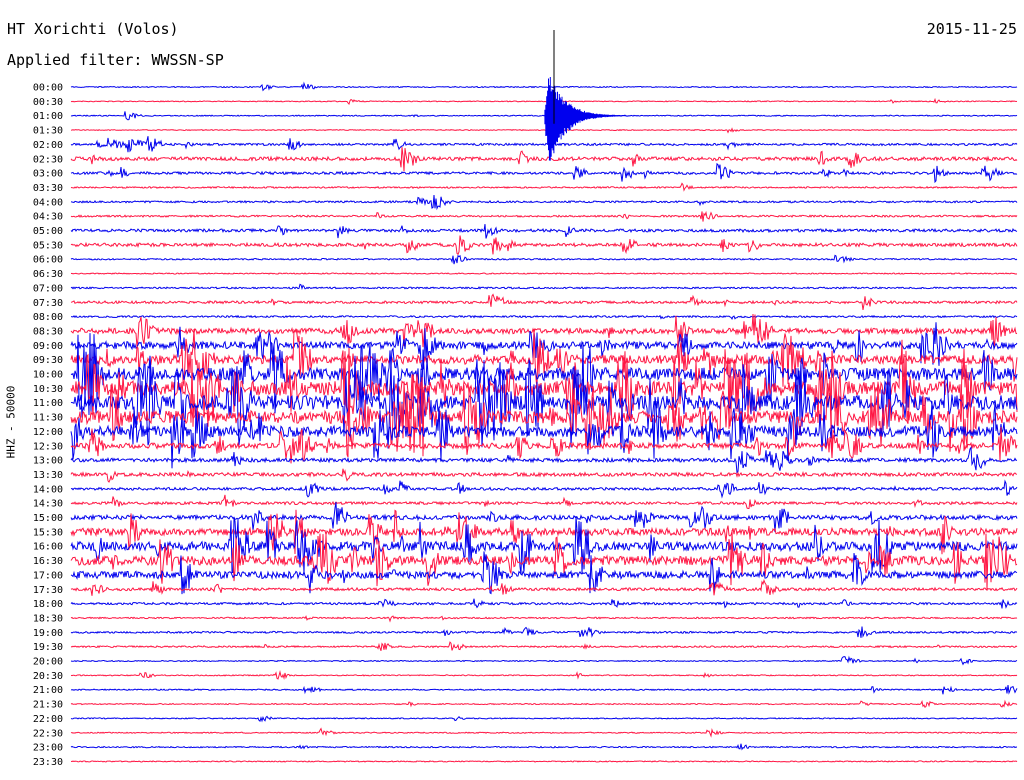  What do you see at coordinates (48, 217) in the screenshot?
I see `row-label-0430: 04:30` at bounding box center [48, 217].